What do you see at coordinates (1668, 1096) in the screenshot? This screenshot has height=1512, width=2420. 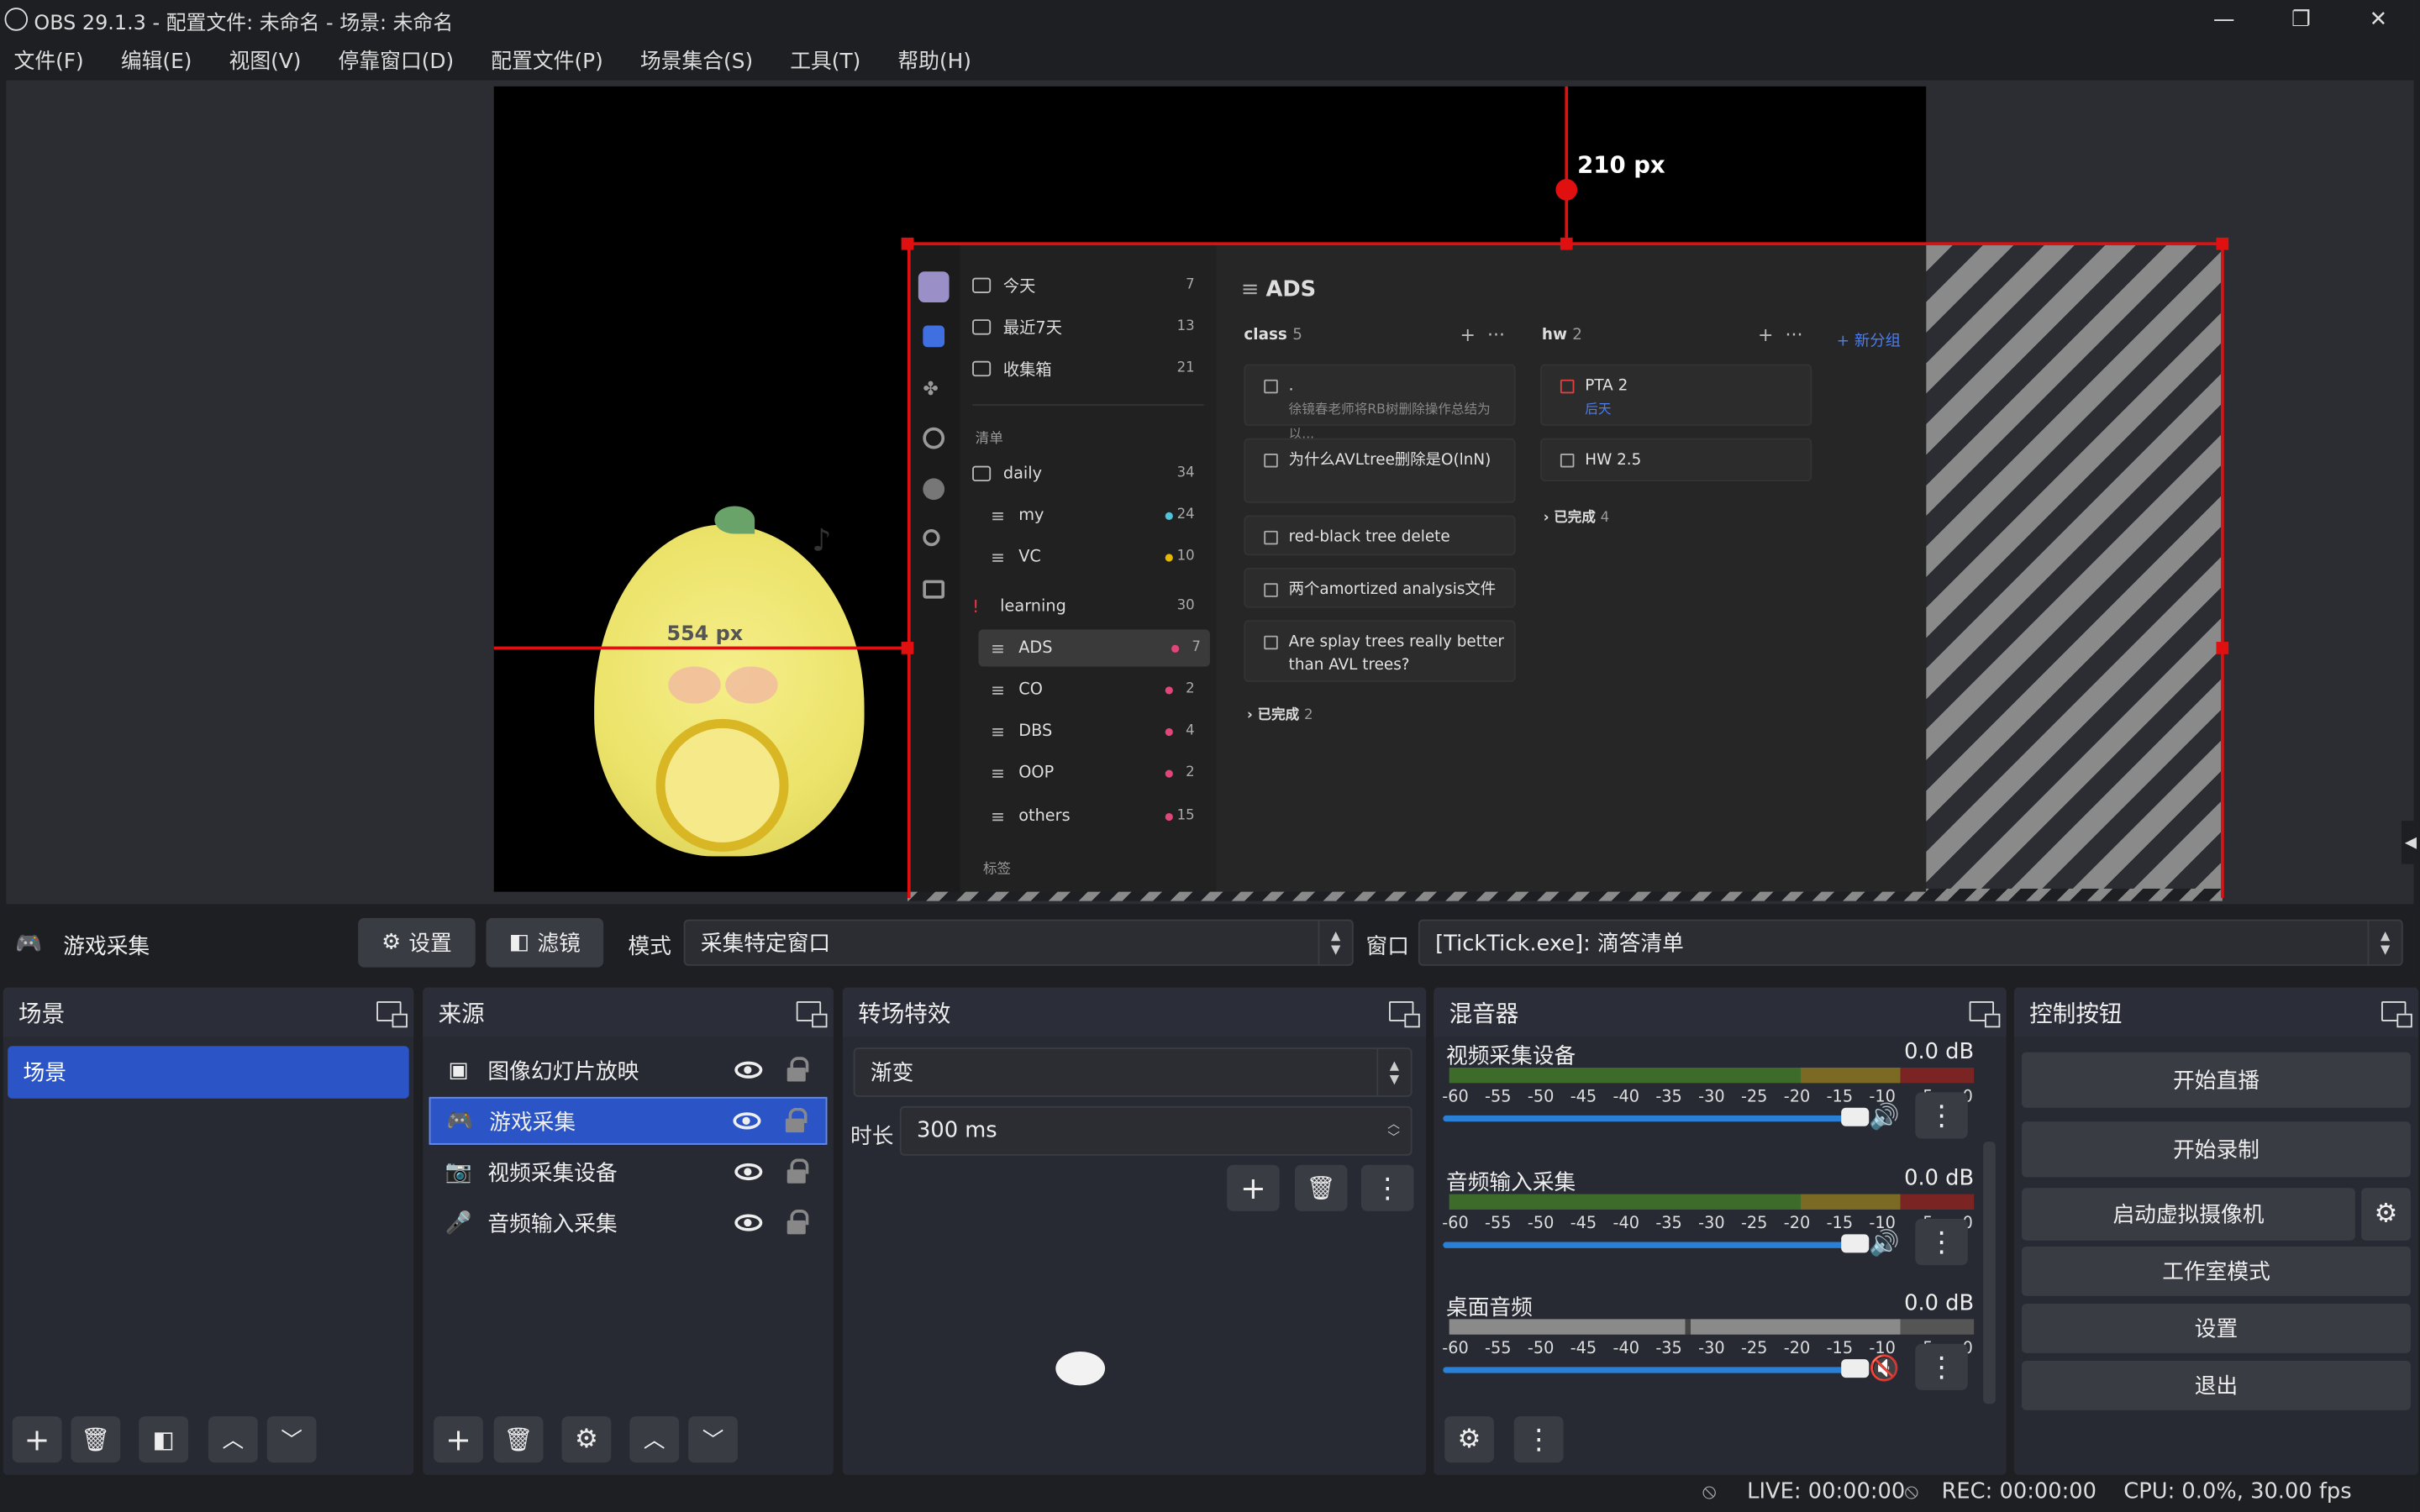 I see `meter-tick-label: -35` at bounding box center [1668, 1096].